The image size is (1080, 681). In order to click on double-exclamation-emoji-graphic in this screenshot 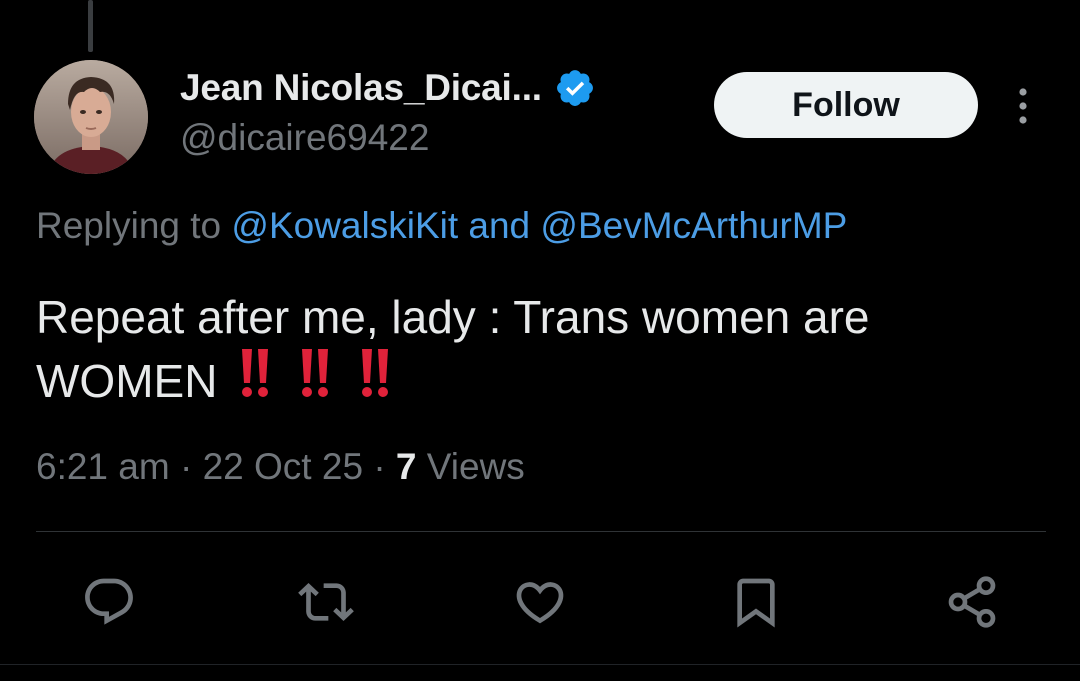, I will do `click(315, 373)`.